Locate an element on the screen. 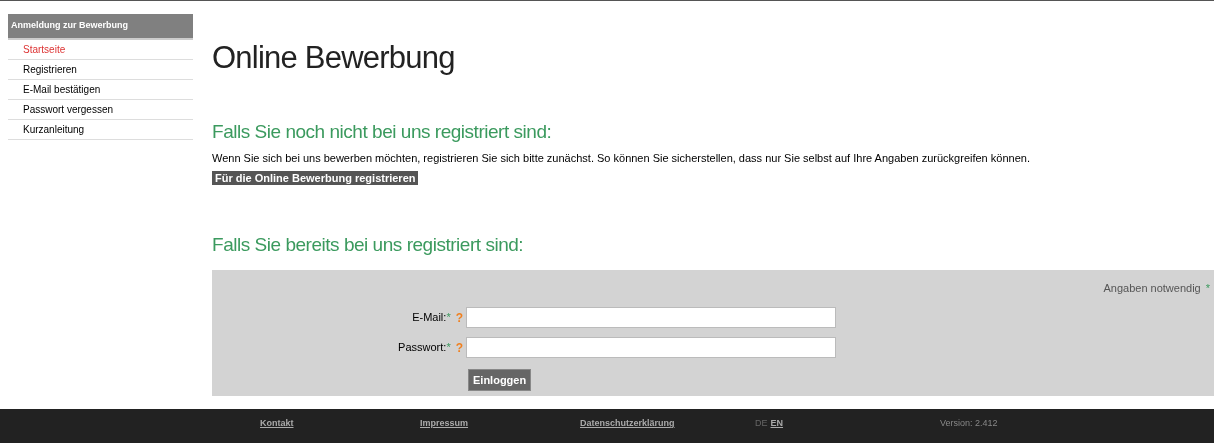  register-button: Für die Online Bewerbung registrieren is located at coordinates (315, 178).